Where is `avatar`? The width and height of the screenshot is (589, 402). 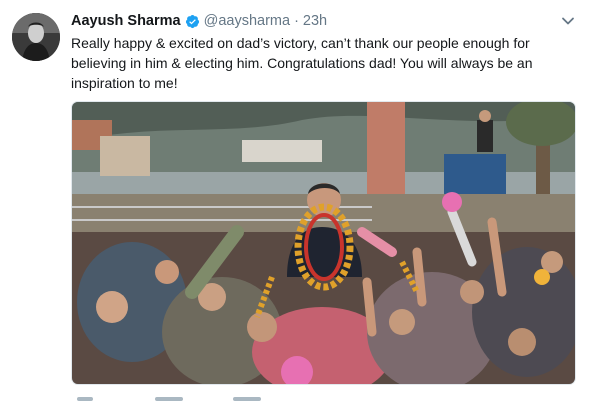
avatar is located at coordinates (36, 37).